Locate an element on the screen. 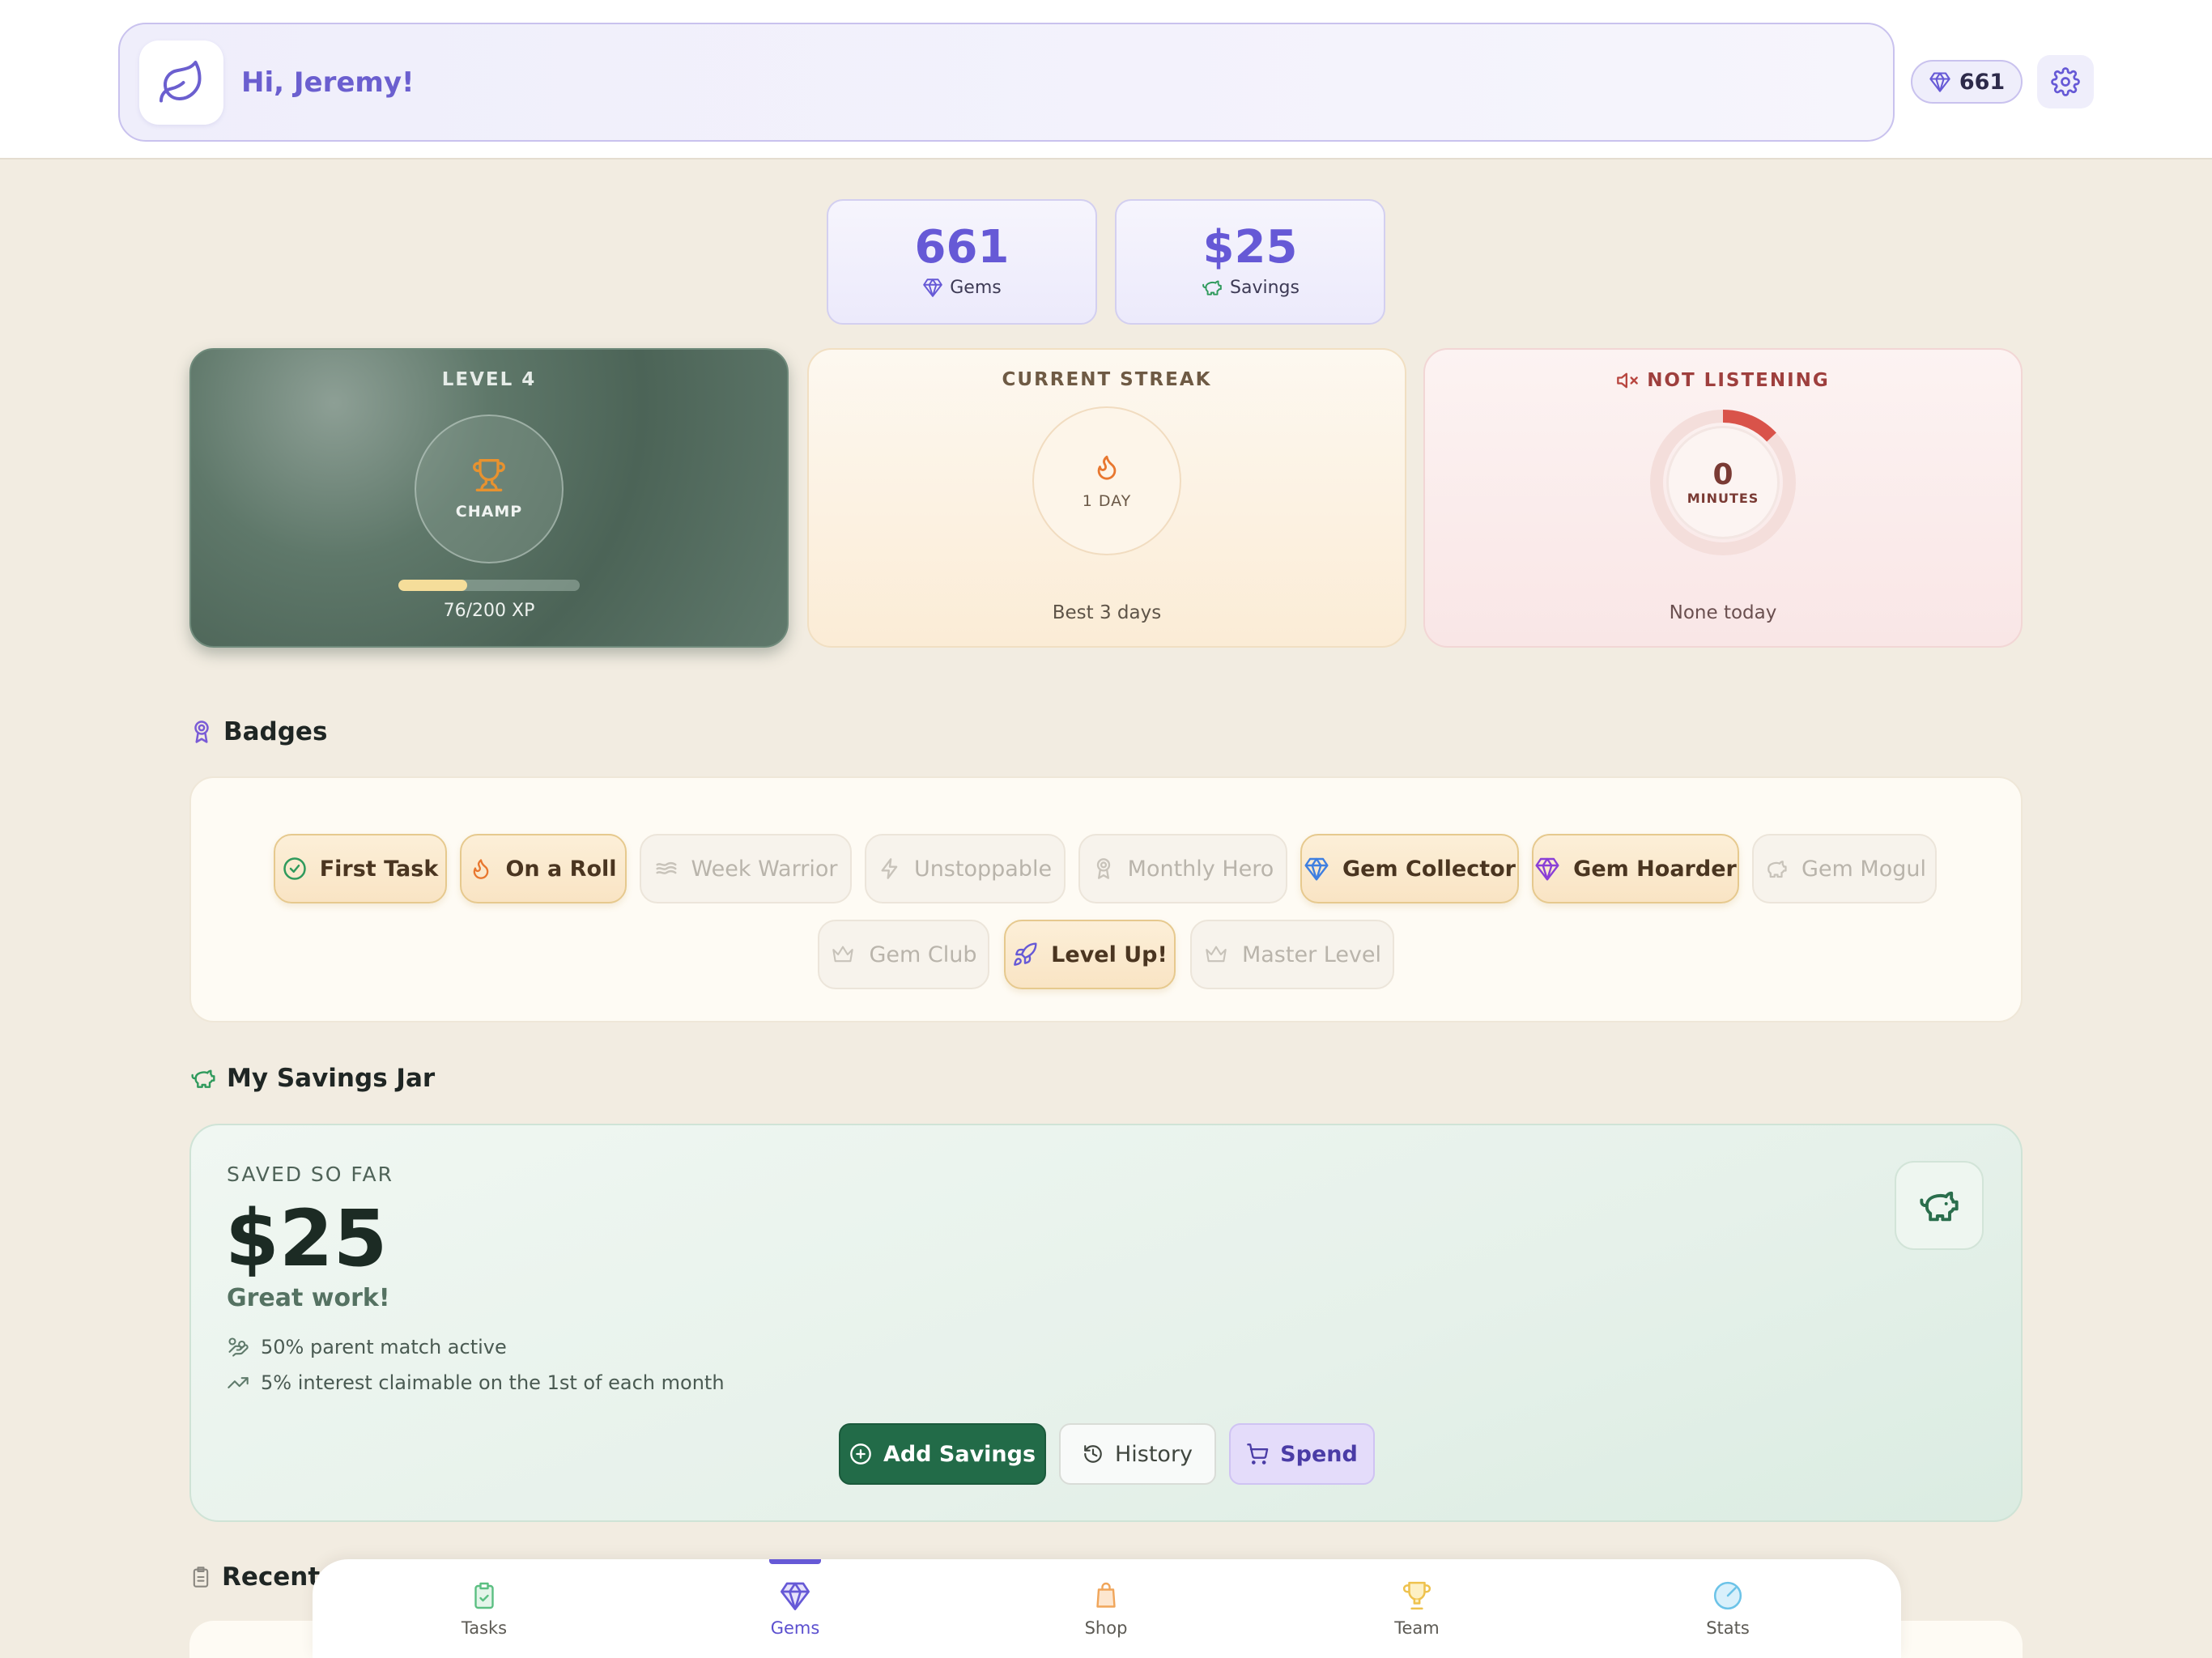 The image size is (2212, 1658). listening-ring: 0 MINUTES is located at coordinates (1723, 482).